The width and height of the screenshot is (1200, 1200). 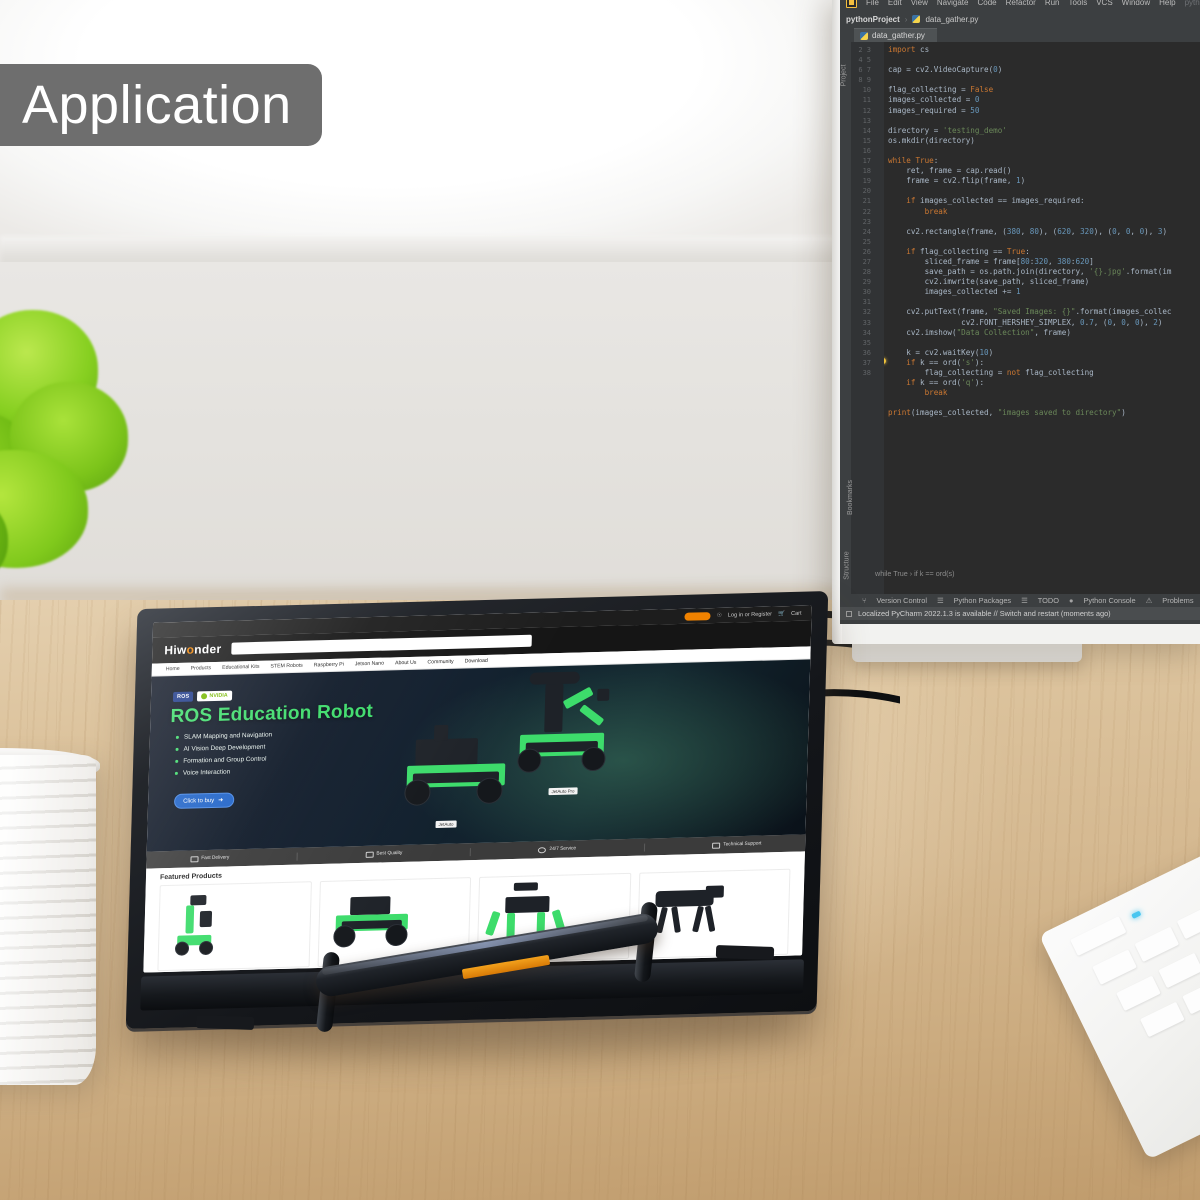 What do you see at coordinates (843, 76) in the screenshot?
I see `rail-item-project: Project` at bounding box center [843, 76].